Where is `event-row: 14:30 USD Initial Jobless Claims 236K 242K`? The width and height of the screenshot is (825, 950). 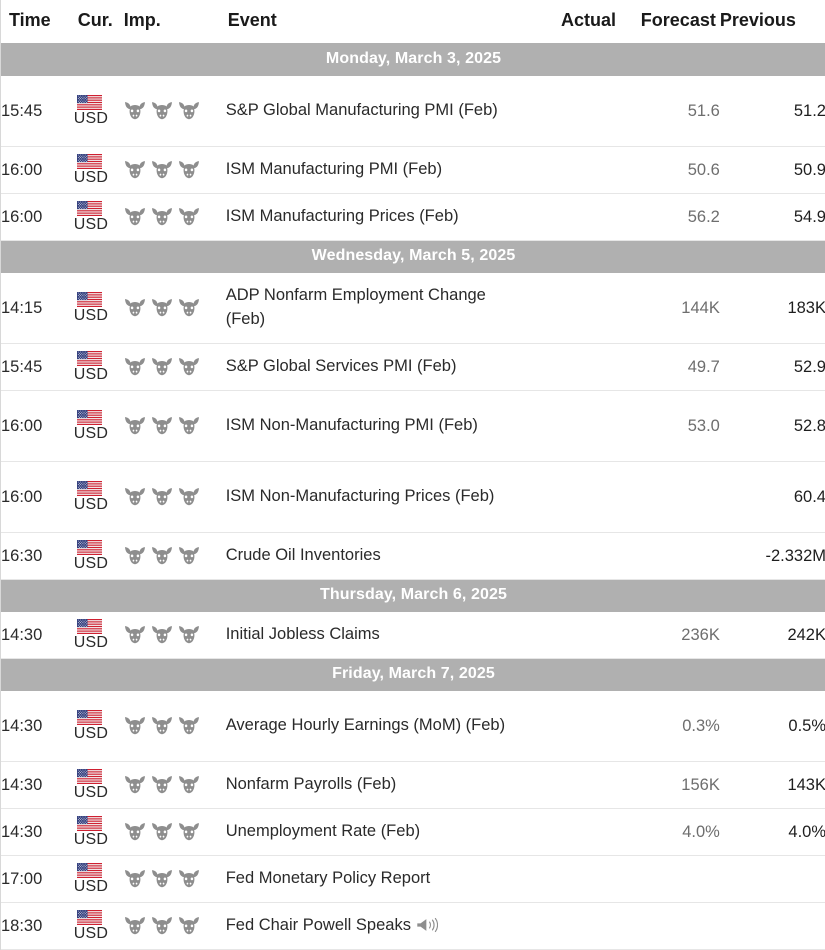 event-row: 14:30 USD Initial Jobless Claims 236K 242K is located at coordinates (413, 635).